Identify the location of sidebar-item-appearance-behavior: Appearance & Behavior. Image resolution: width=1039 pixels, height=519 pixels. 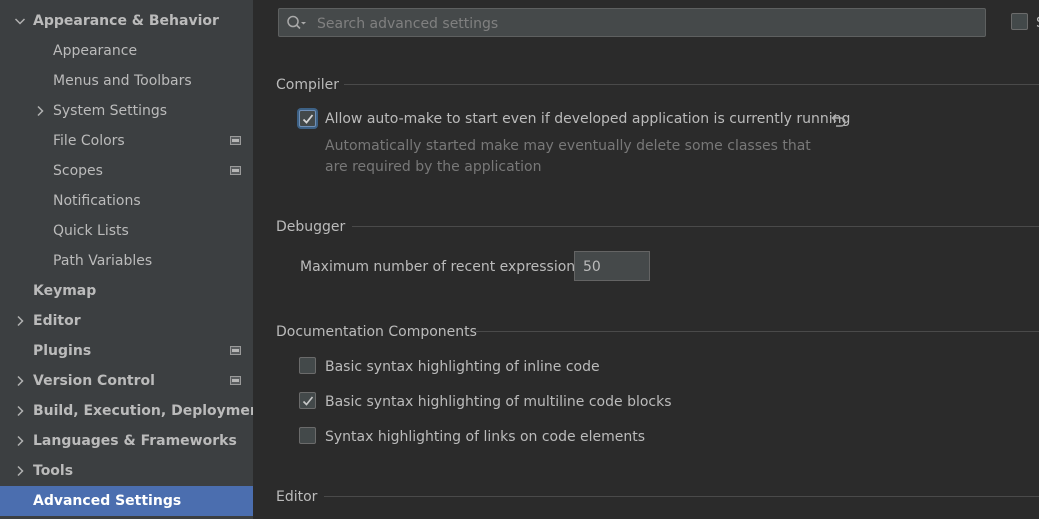
(126, 21).